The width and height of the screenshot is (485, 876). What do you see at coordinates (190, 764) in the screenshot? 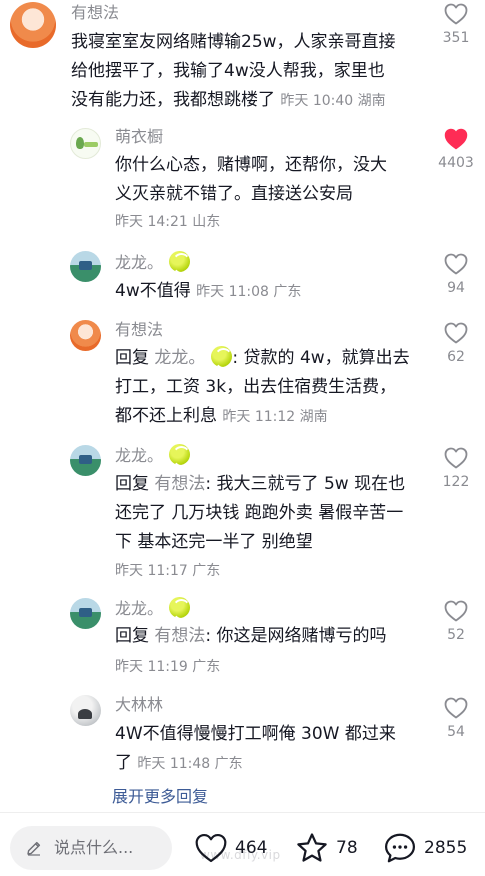
I see `reply-meta: 昨天 11:48 广东` at bounding box center [190, 764].